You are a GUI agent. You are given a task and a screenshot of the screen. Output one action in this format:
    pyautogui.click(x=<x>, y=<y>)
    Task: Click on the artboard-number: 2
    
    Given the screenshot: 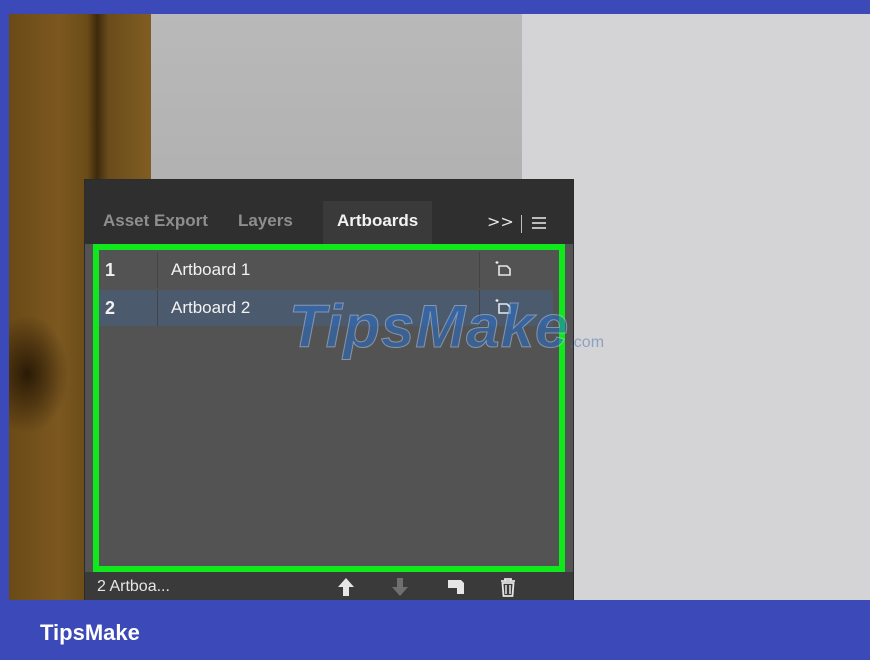 What is the action you would take?
    pyautogui.click(x=110, y=308)
    